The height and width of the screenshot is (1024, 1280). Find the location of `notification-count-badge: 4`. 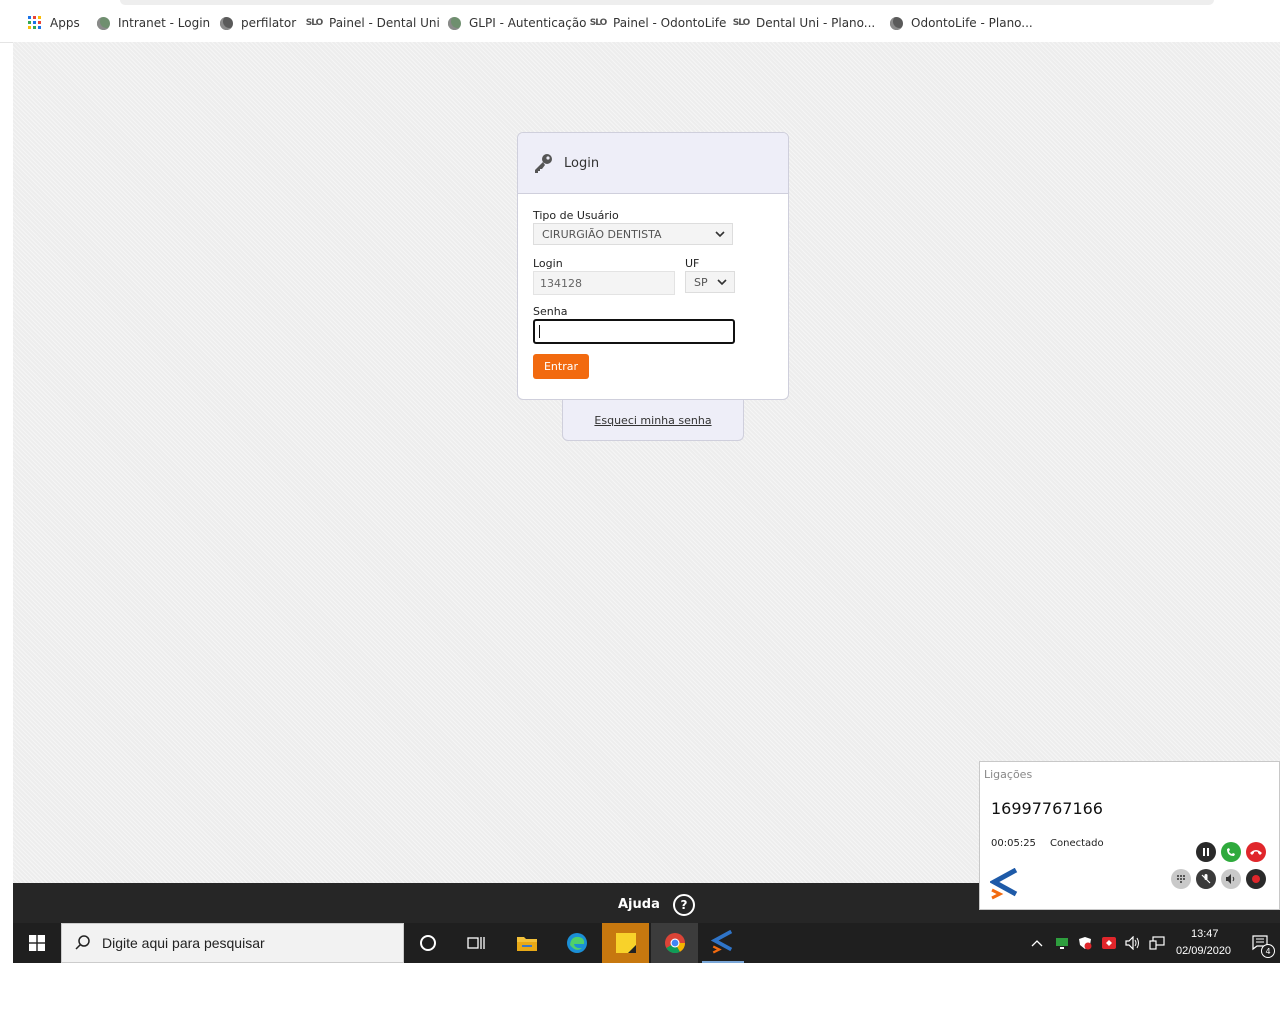

notification-count-badge: 4 is located at coordinates (1268, 951).